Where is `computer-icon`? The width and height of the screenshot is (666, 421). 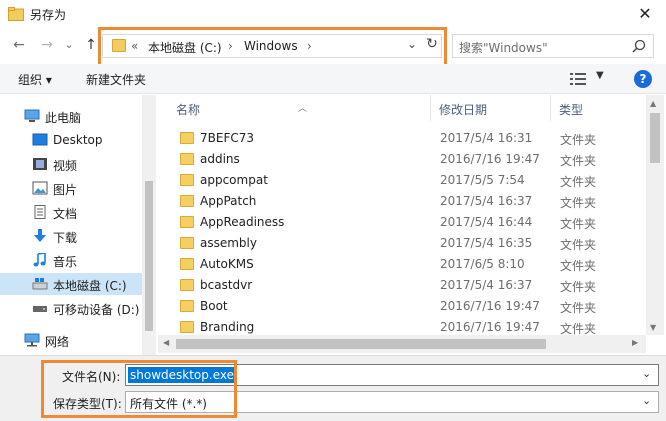 computer-icon is located at coordinates (32, 115).